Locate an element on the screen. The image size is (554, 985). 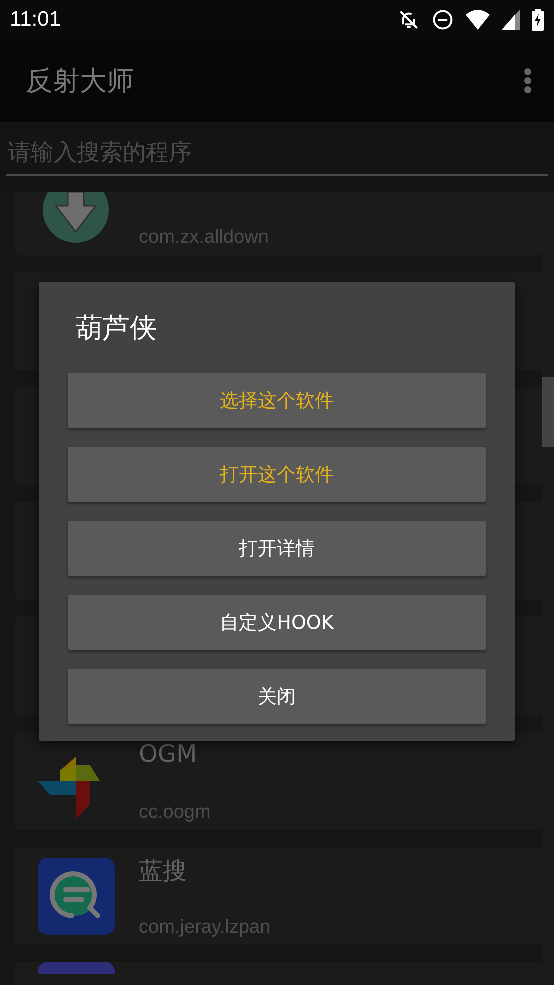
dialog-button: 自定义HOOK is located at coordinates (277, 622).